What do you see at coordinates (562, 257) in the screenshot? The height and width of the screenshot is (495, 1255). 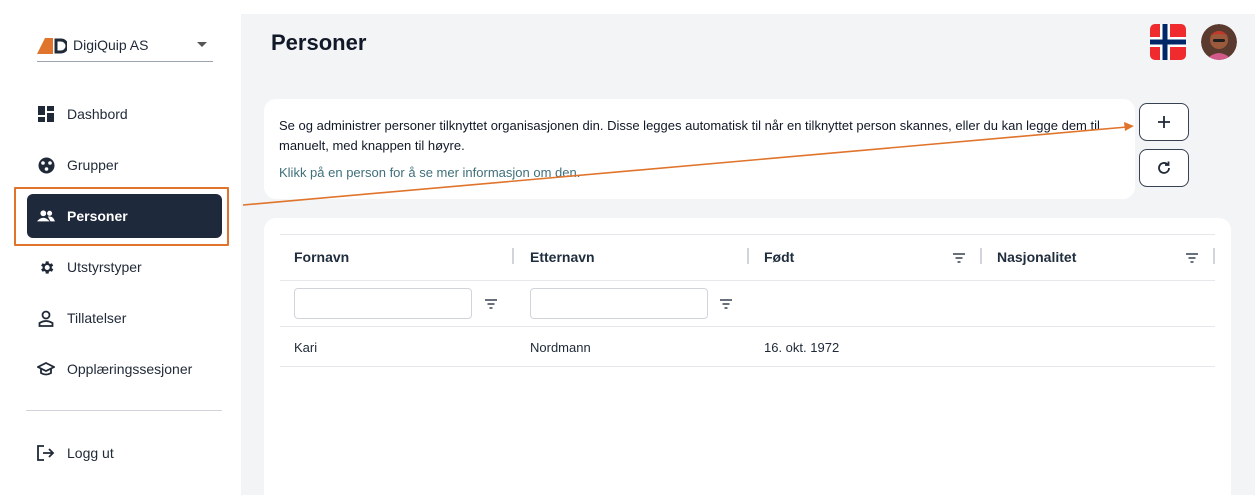 I see `column-header-etternavn: Etternavn` at bounding box center [562, 257].